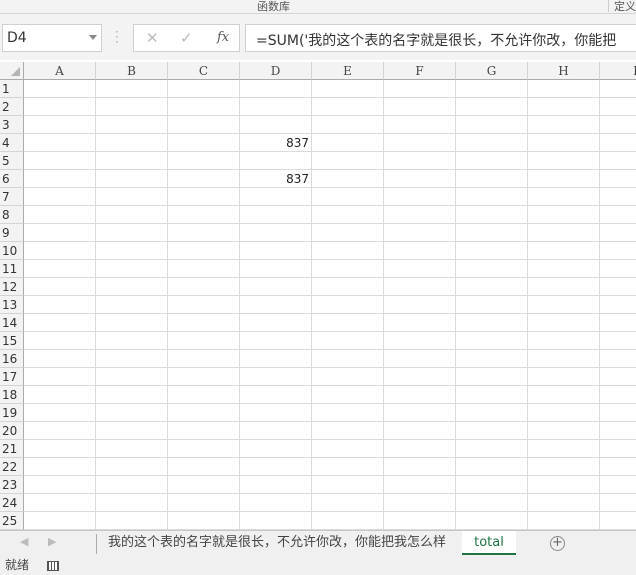  I want to click on enter-icon: ✓, so click(186, 38).